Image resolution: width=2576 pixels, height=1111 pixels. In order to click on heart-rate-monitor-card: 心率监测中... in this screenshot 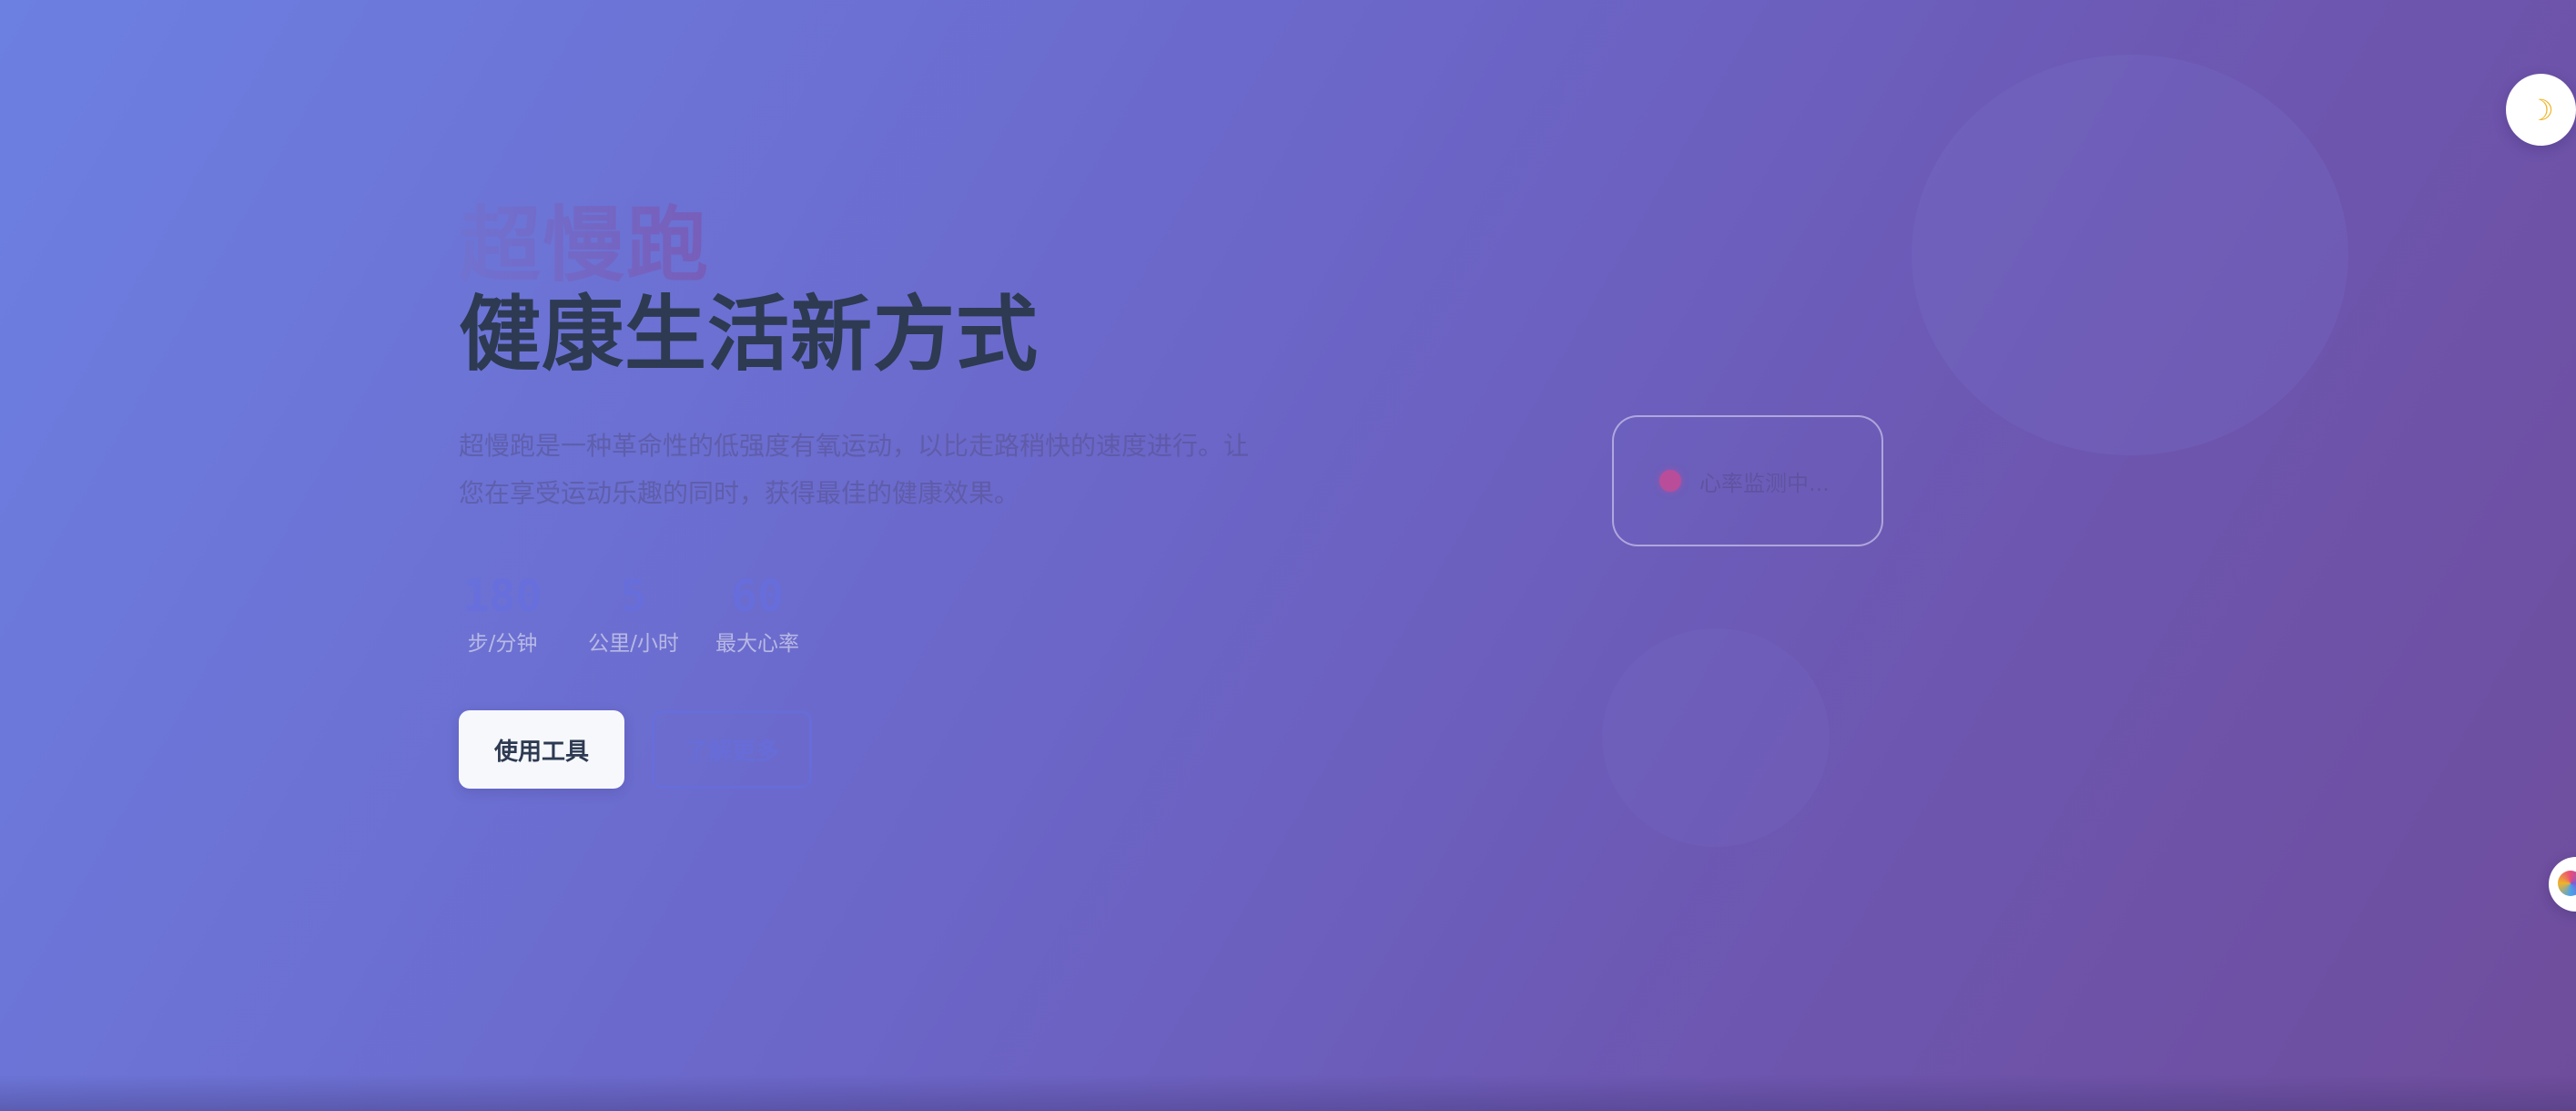, I will do `click(1747, 480)`.